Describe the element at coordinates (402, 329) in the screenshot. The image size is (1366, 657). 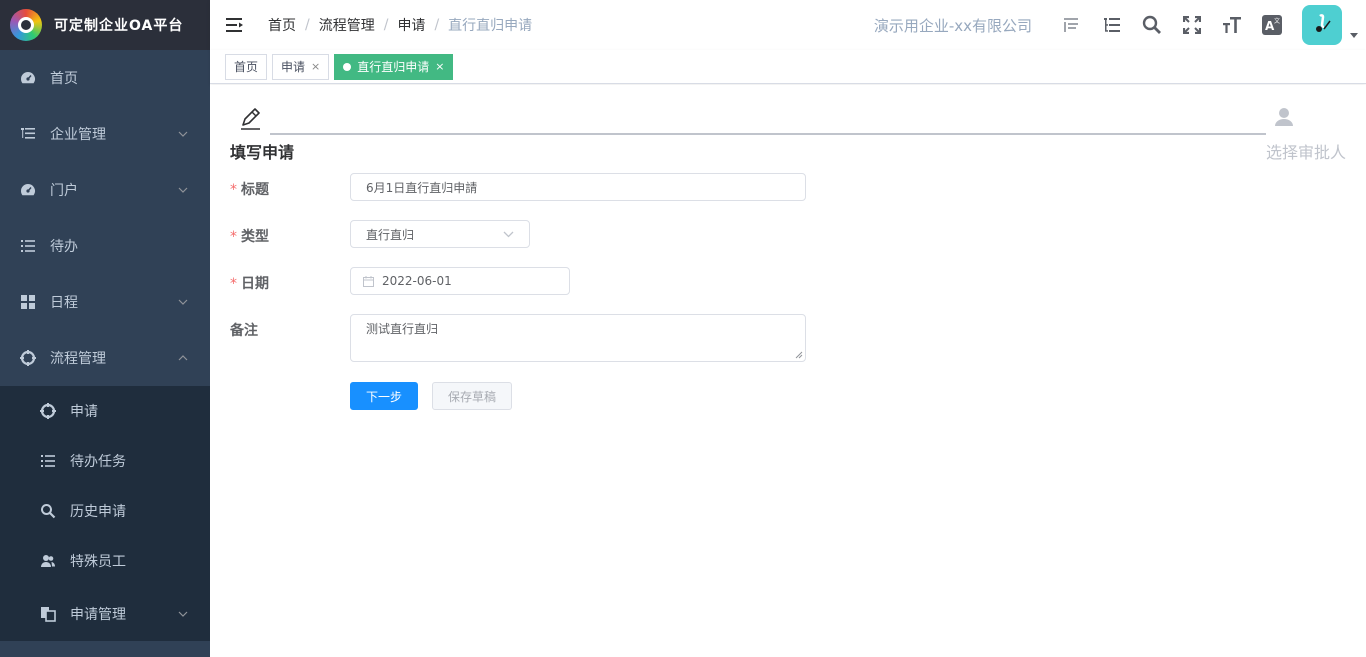
I see `remark-value: 测试直行直归` at that location.